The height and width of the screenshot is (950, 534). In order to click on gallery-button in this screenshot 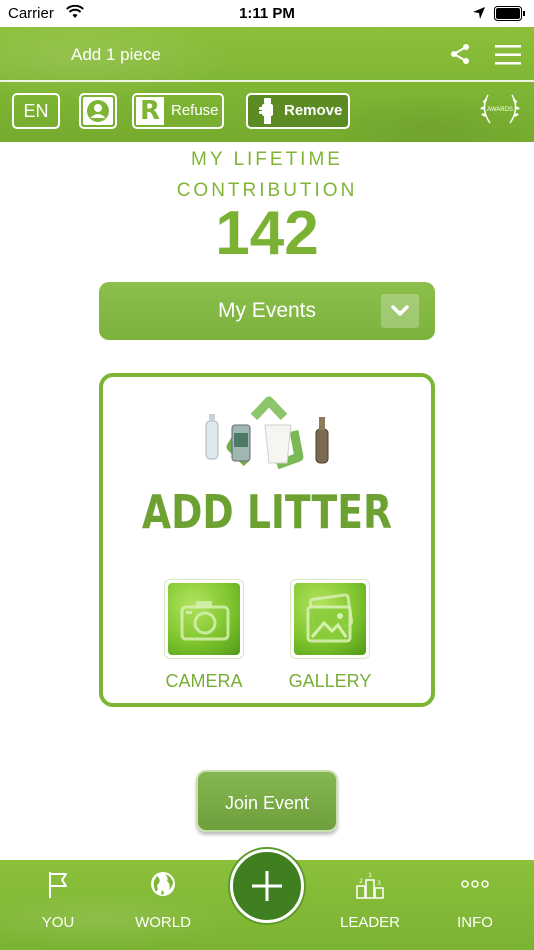, I will do `click(330, 619)`.